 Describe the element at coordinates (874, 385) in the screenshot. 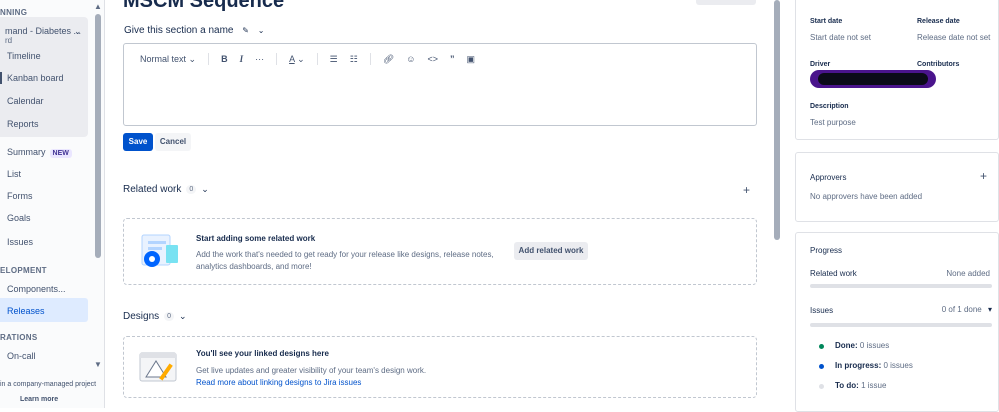

I see `todo-value: 1 issue` at that location.